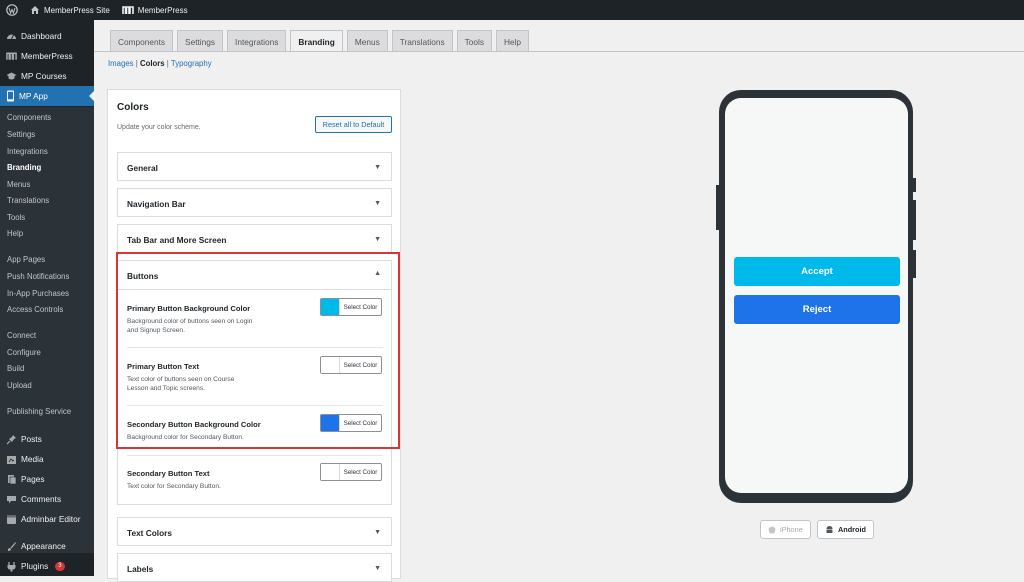 The width and height of the screenshot is (1024, 582). Describe the element at coordinates (200, 41) in the screenshot. I see `tab-settings: Settings` at that location.